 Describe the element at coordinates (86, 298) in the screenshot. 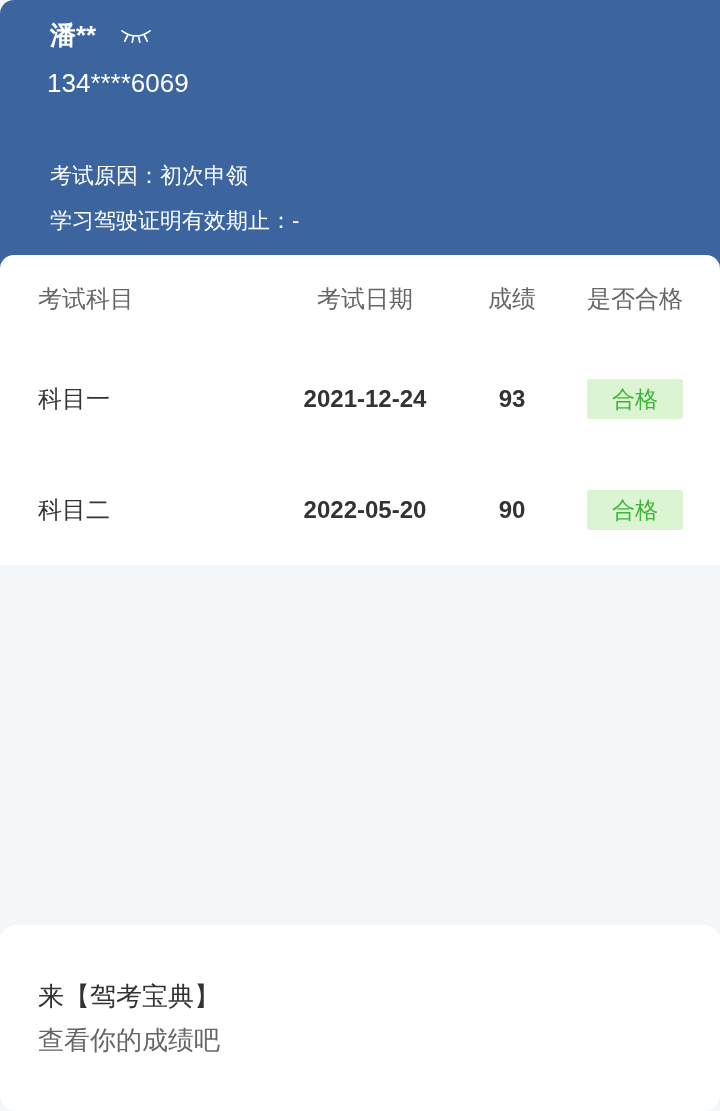

I see `column-header: 考试科目` at that location.